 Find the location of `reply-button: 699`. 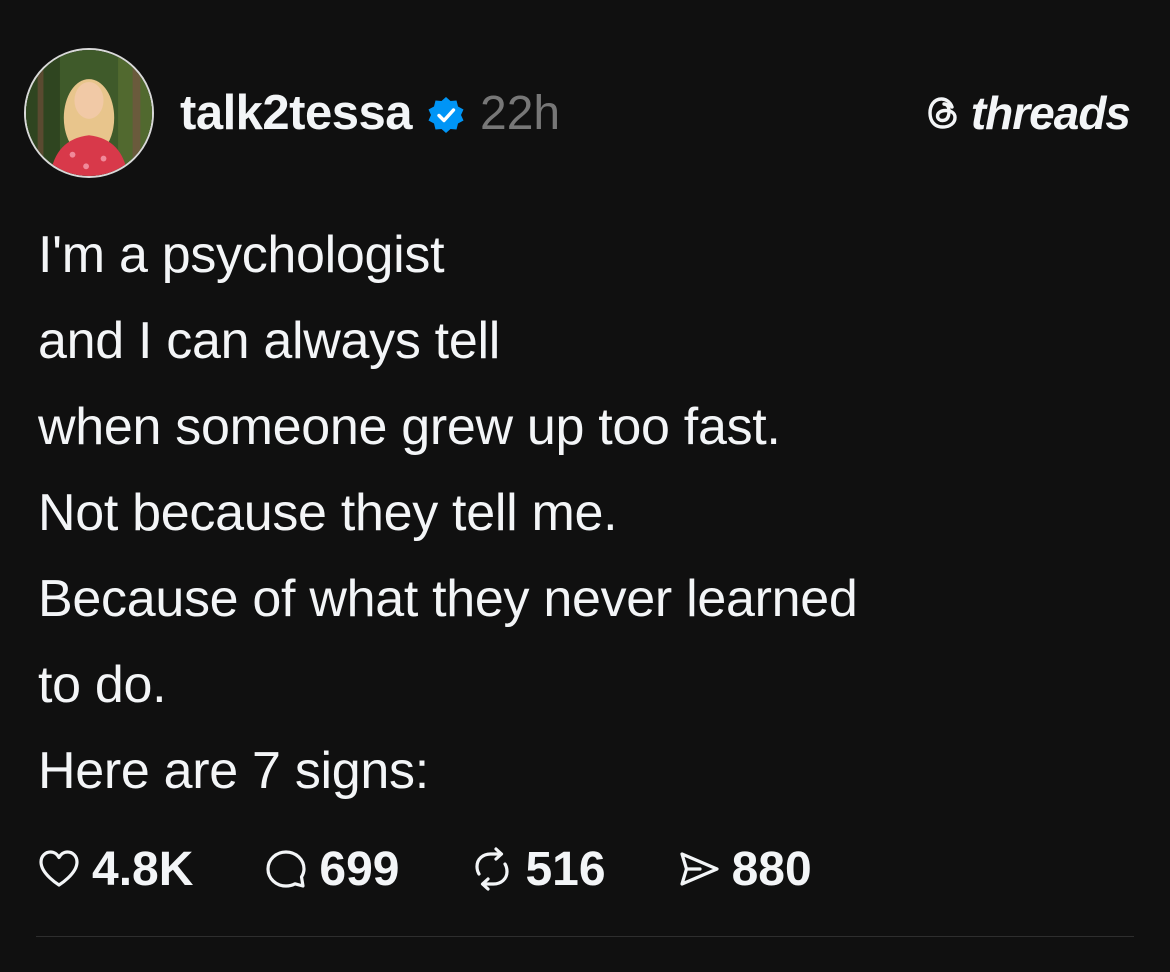

reply-button: 699 is located at coordinates (331, 869).